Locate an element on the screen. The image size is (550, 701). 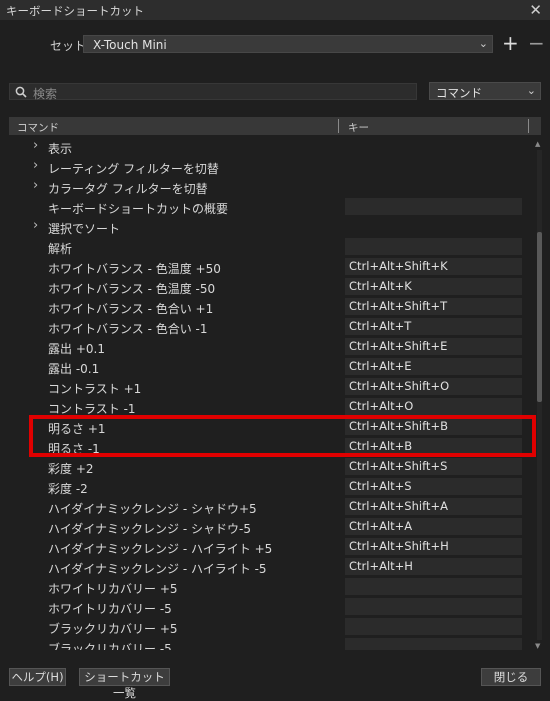
command-label: コントラスト +1 is located at coordinates (95, 389).